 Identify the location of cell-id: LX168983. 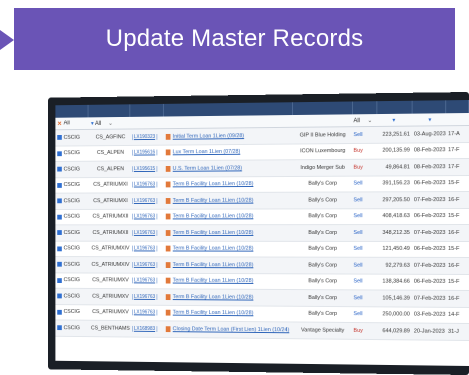
(147, 328).